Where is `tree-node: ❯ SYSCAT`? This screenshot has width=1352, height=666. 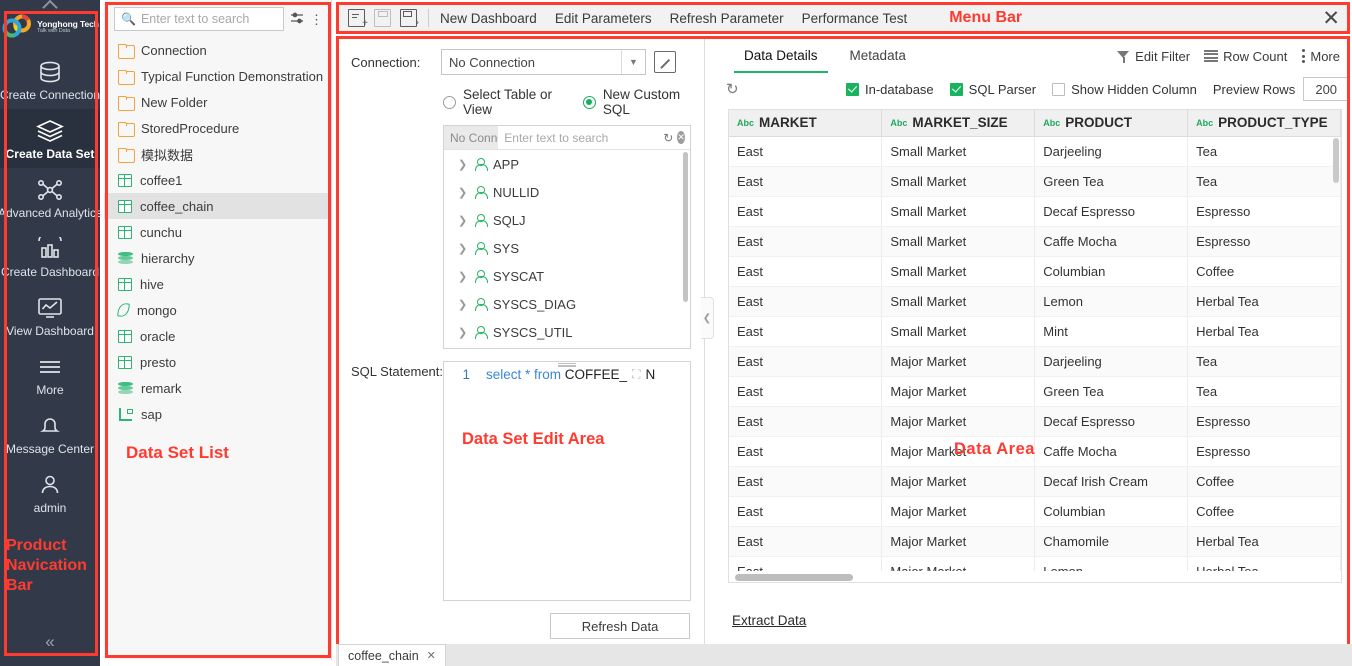 tree-node: ❯ SYSCAT is located at coordinates (567, 276).